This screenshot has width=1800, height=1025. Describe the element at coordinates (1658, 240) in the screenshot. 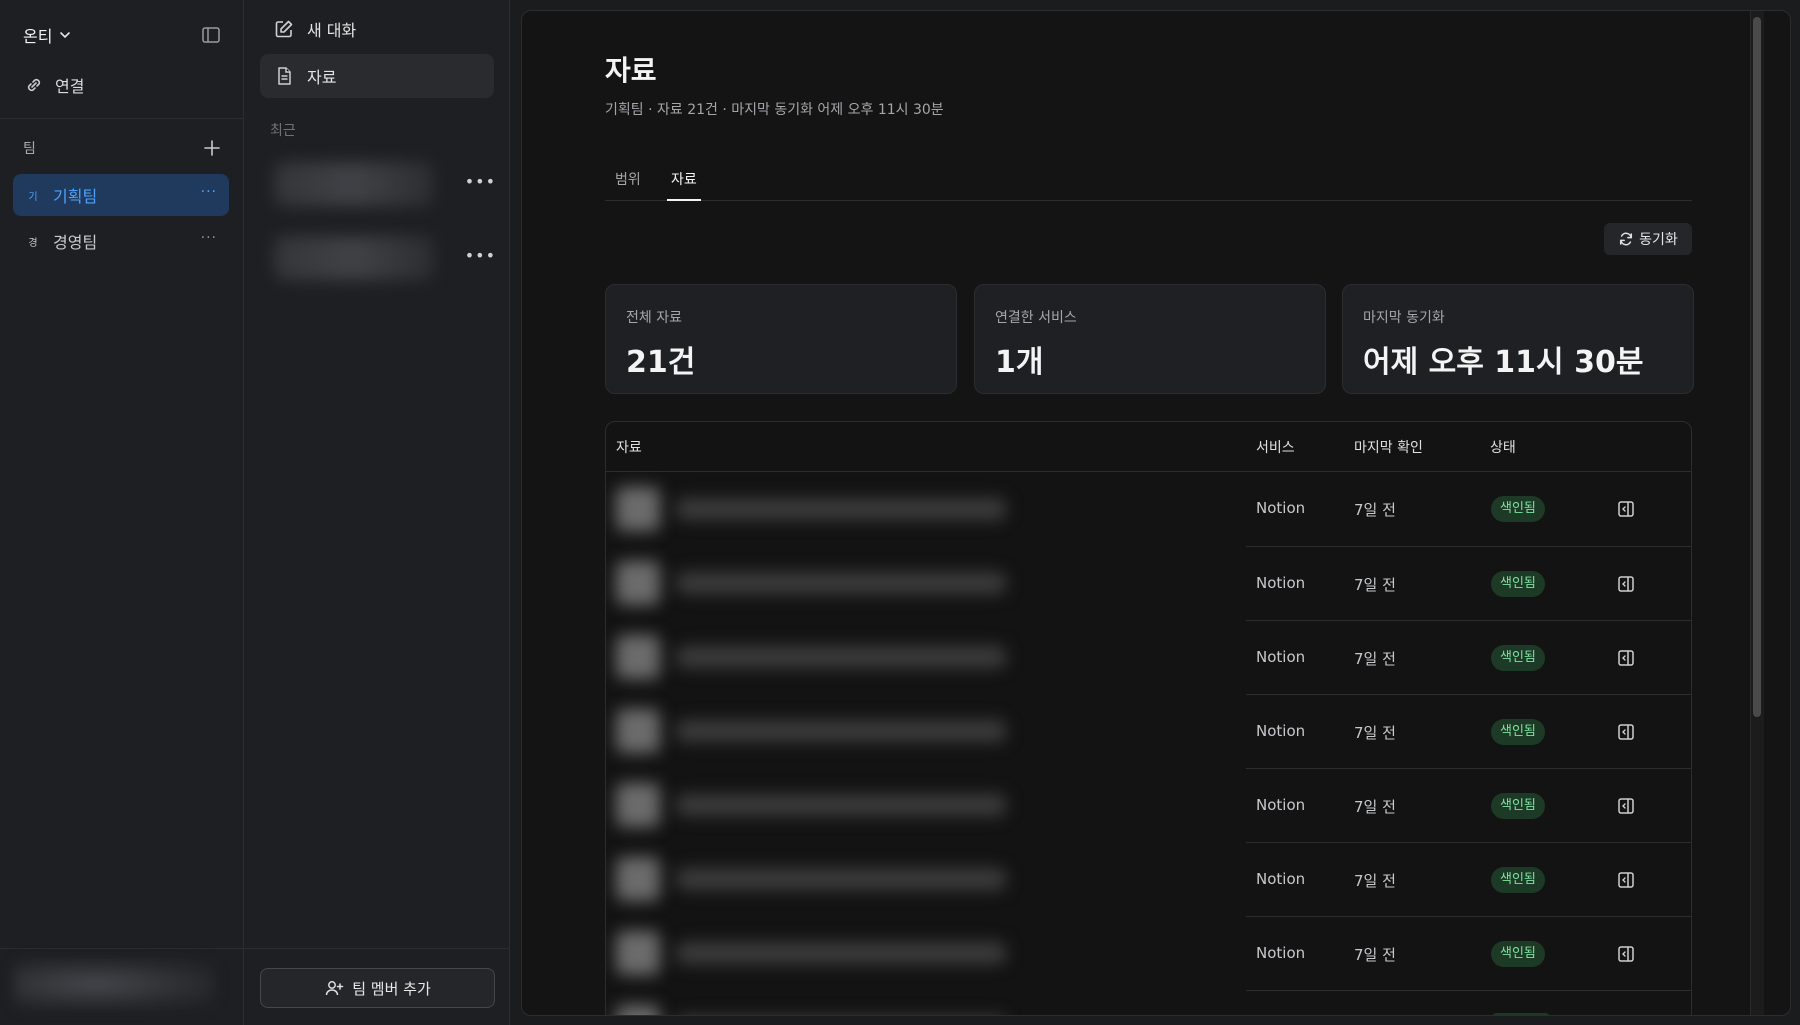

I see `sync-label: 동기화` at that location.